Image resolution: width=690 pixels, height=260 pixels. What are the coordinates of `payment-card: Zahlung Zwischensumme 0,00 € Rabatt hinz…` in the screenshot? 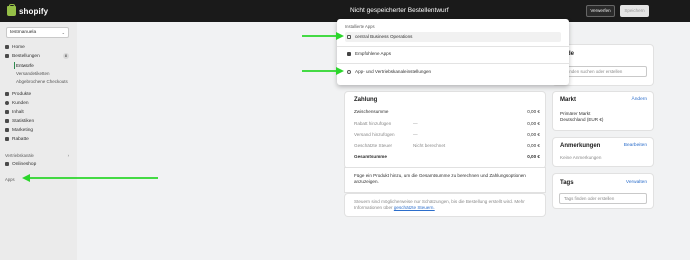 It's located at (445, 130).